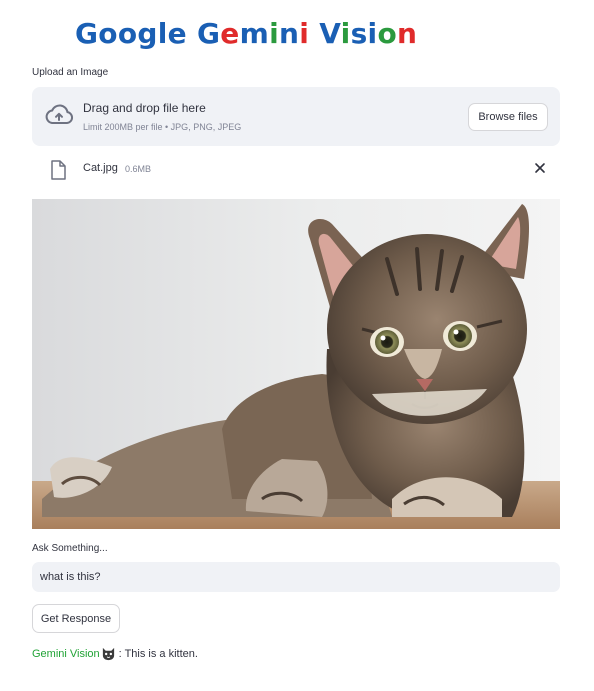 The image size is (594, 691). What do you see at coordinates (144, 108) in the screenshot?
I see `dropzone-instructions: Drag and drop file here` at bounding box center [144, 108].